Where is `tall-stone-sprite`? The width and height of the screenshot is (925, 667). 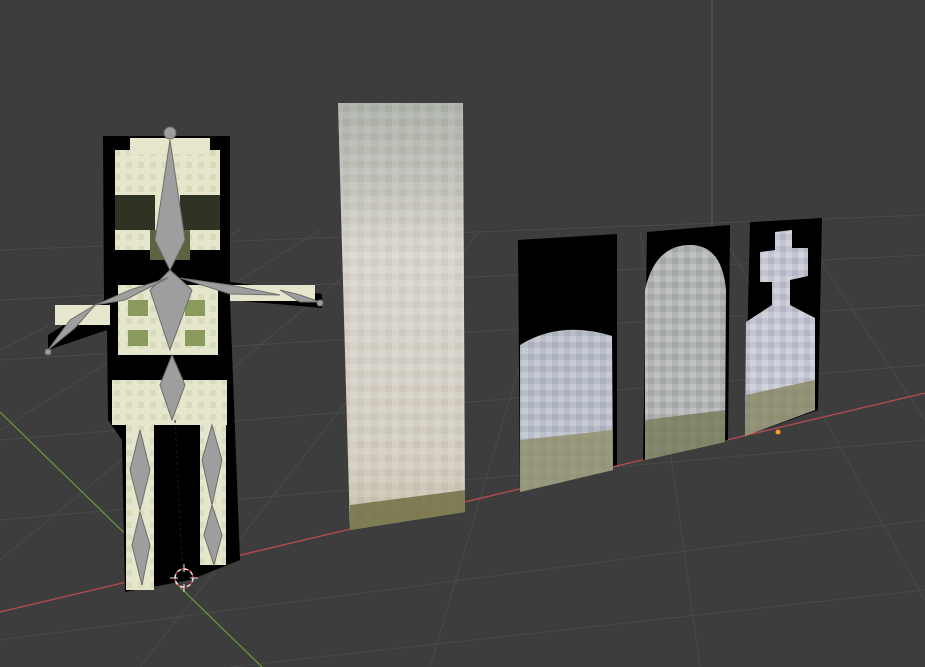 tall-stone-sprite is located at coordinates (401, 316).